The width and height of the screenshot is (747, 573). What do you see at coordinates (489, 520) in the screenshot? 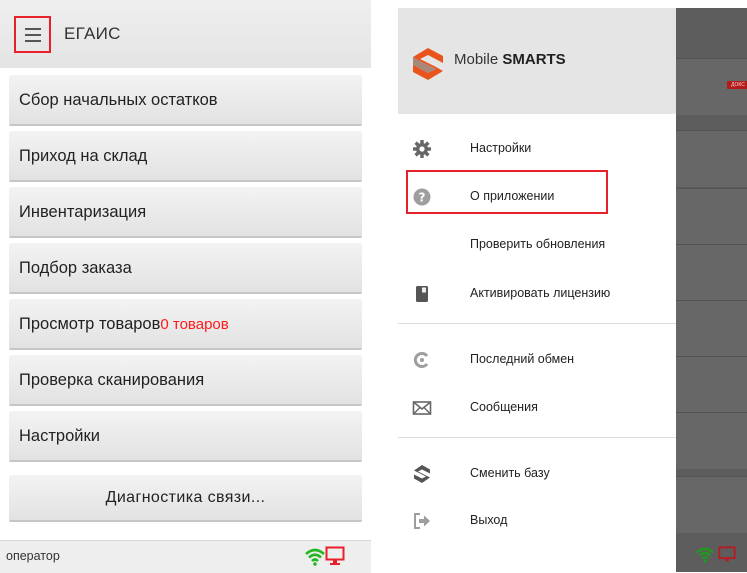
I see `drawer-item-label: Выход` at bounding box center [489, 520].